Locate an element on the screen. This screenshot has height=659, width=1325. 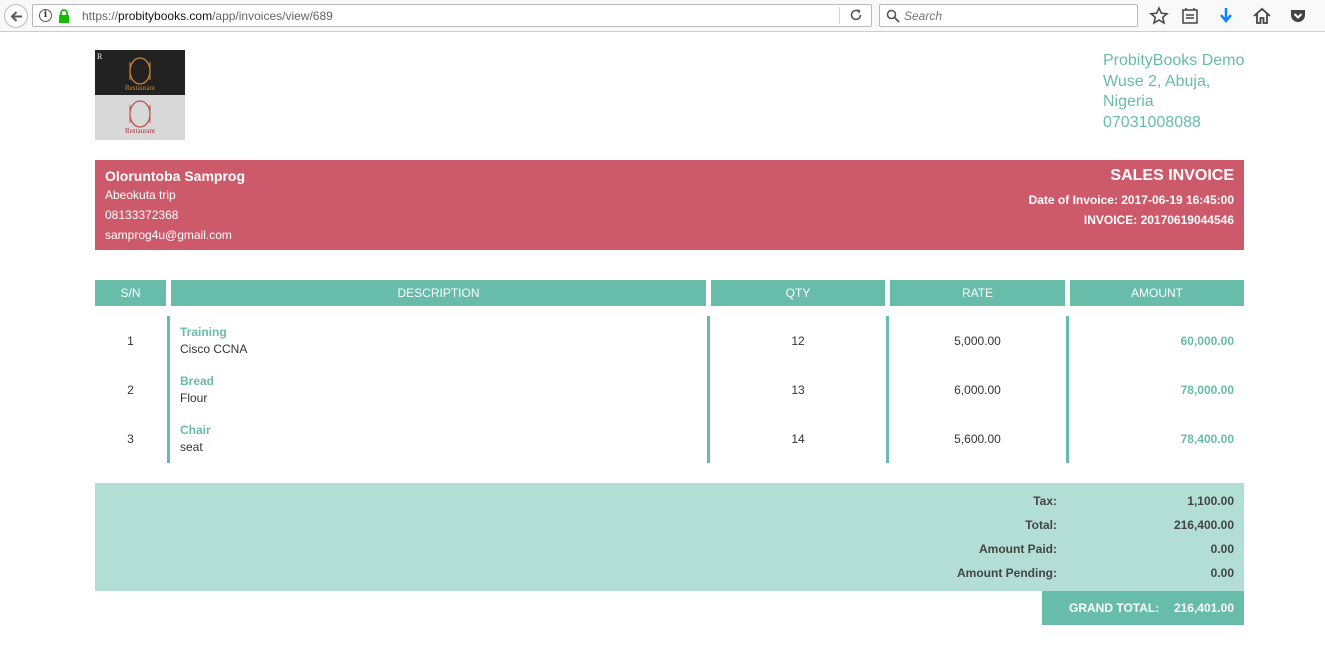
url-divider is located at coordinates (839, 15).